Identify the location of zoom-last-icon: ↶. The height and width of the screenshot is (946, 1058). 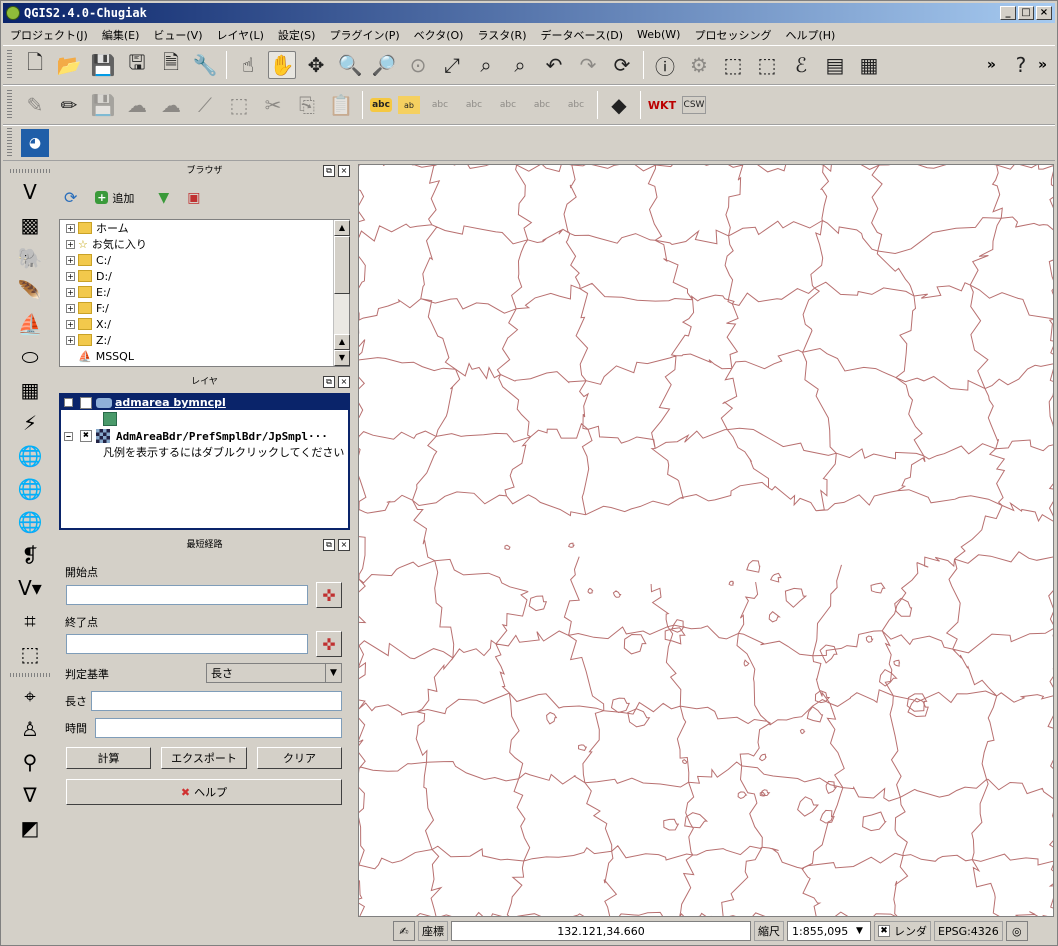
(554, 65).